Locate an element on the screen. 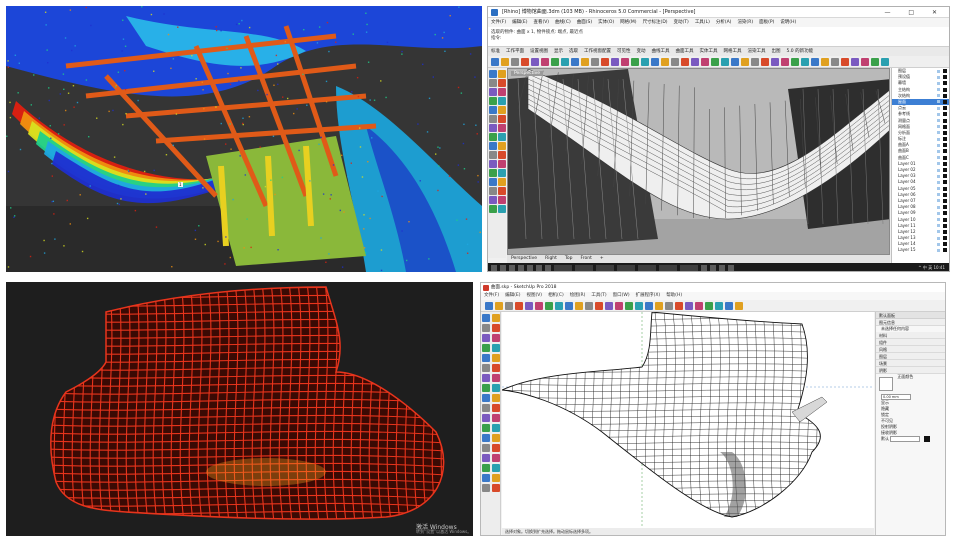 Image resolution: width=965 pixels, height=546 pixels. rhino-menu-item: 工具(L) is located at coordinates (702, 22).